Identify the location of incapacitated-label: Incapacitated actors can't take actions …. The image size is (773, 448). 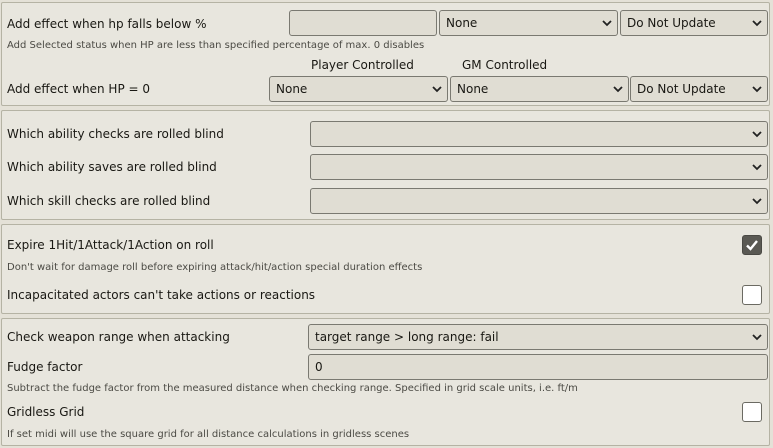
(161, 295).